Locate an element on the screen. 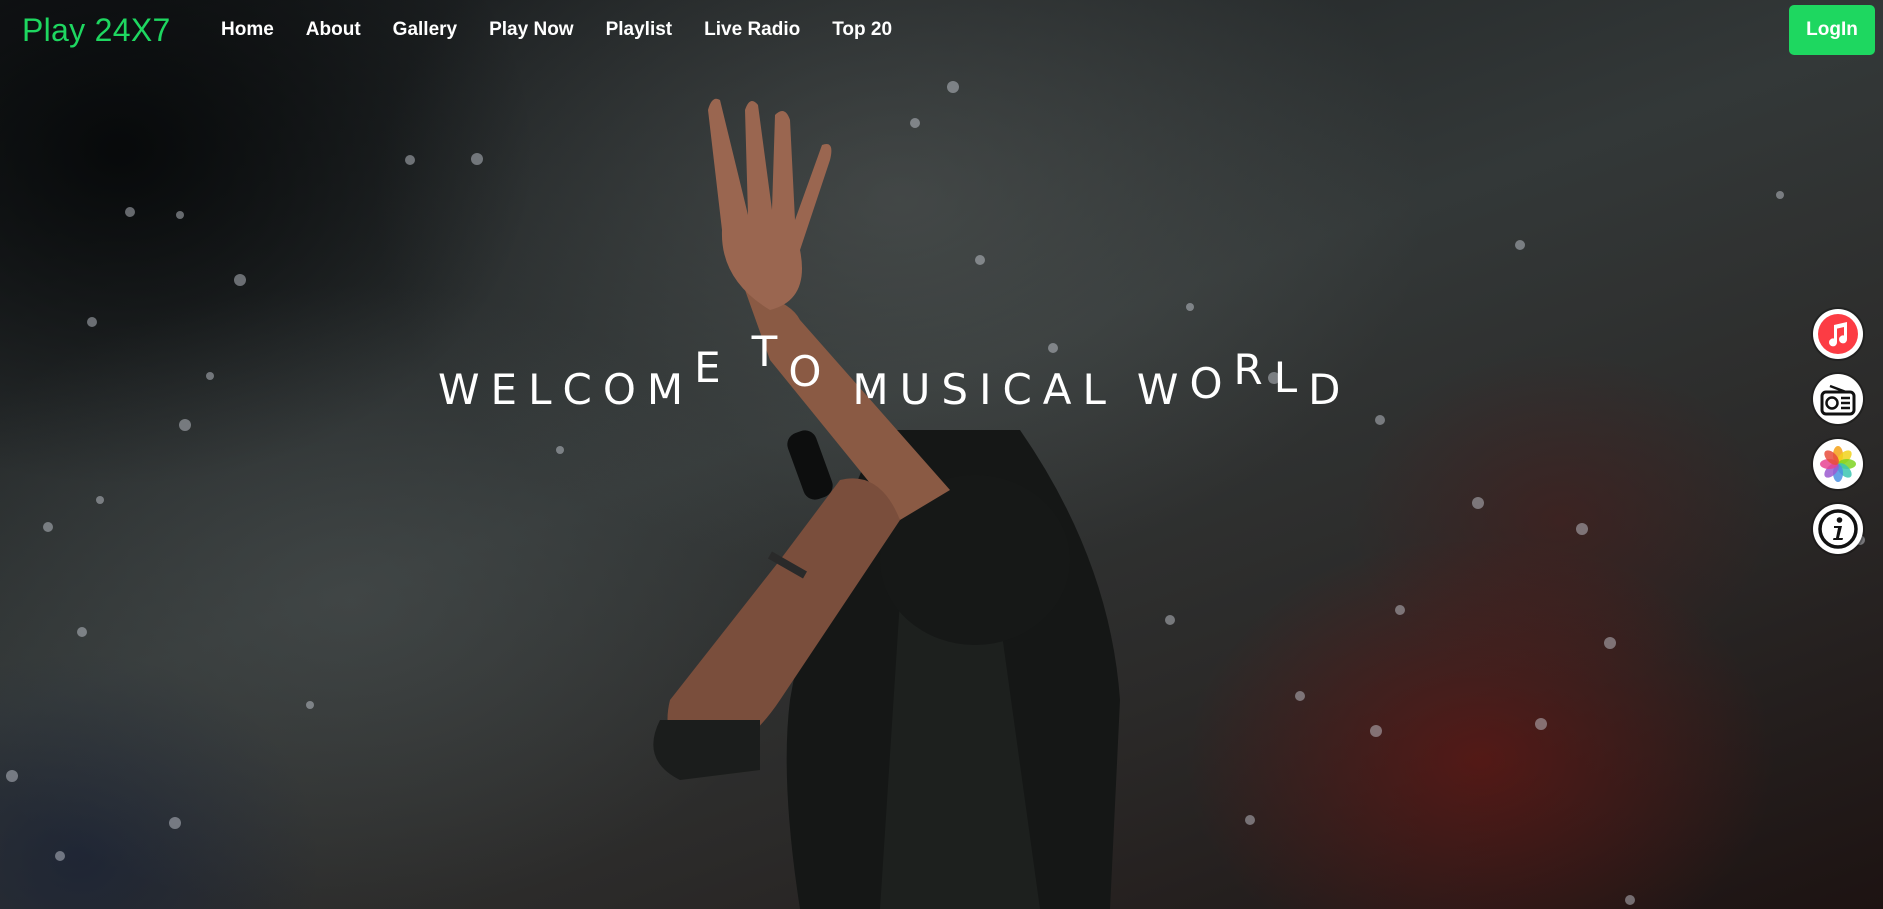 The image size is (1883, 909). nav-link-about: About is located at coordinates (333, 30).